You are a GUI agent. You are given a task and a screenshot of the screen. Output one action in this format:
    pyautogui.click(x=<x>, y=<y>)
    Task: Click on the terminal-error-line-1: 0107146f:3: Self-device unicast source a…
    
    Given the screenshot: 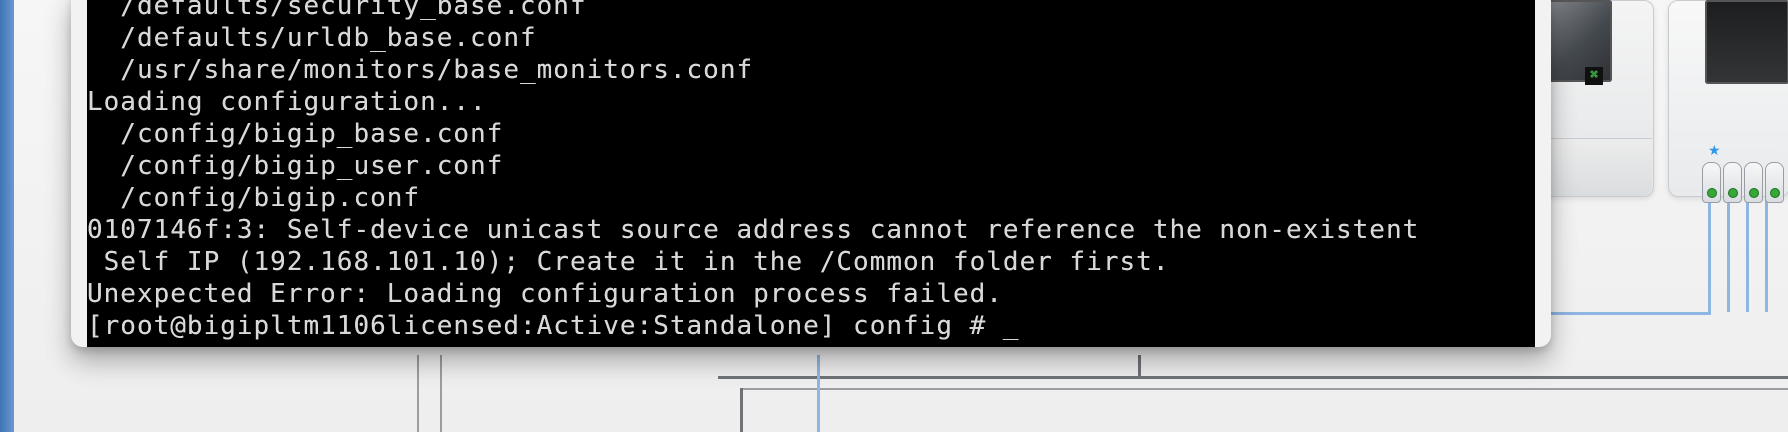 What is the action you would take?
    pyautogui.click(x=753, y=230)
    